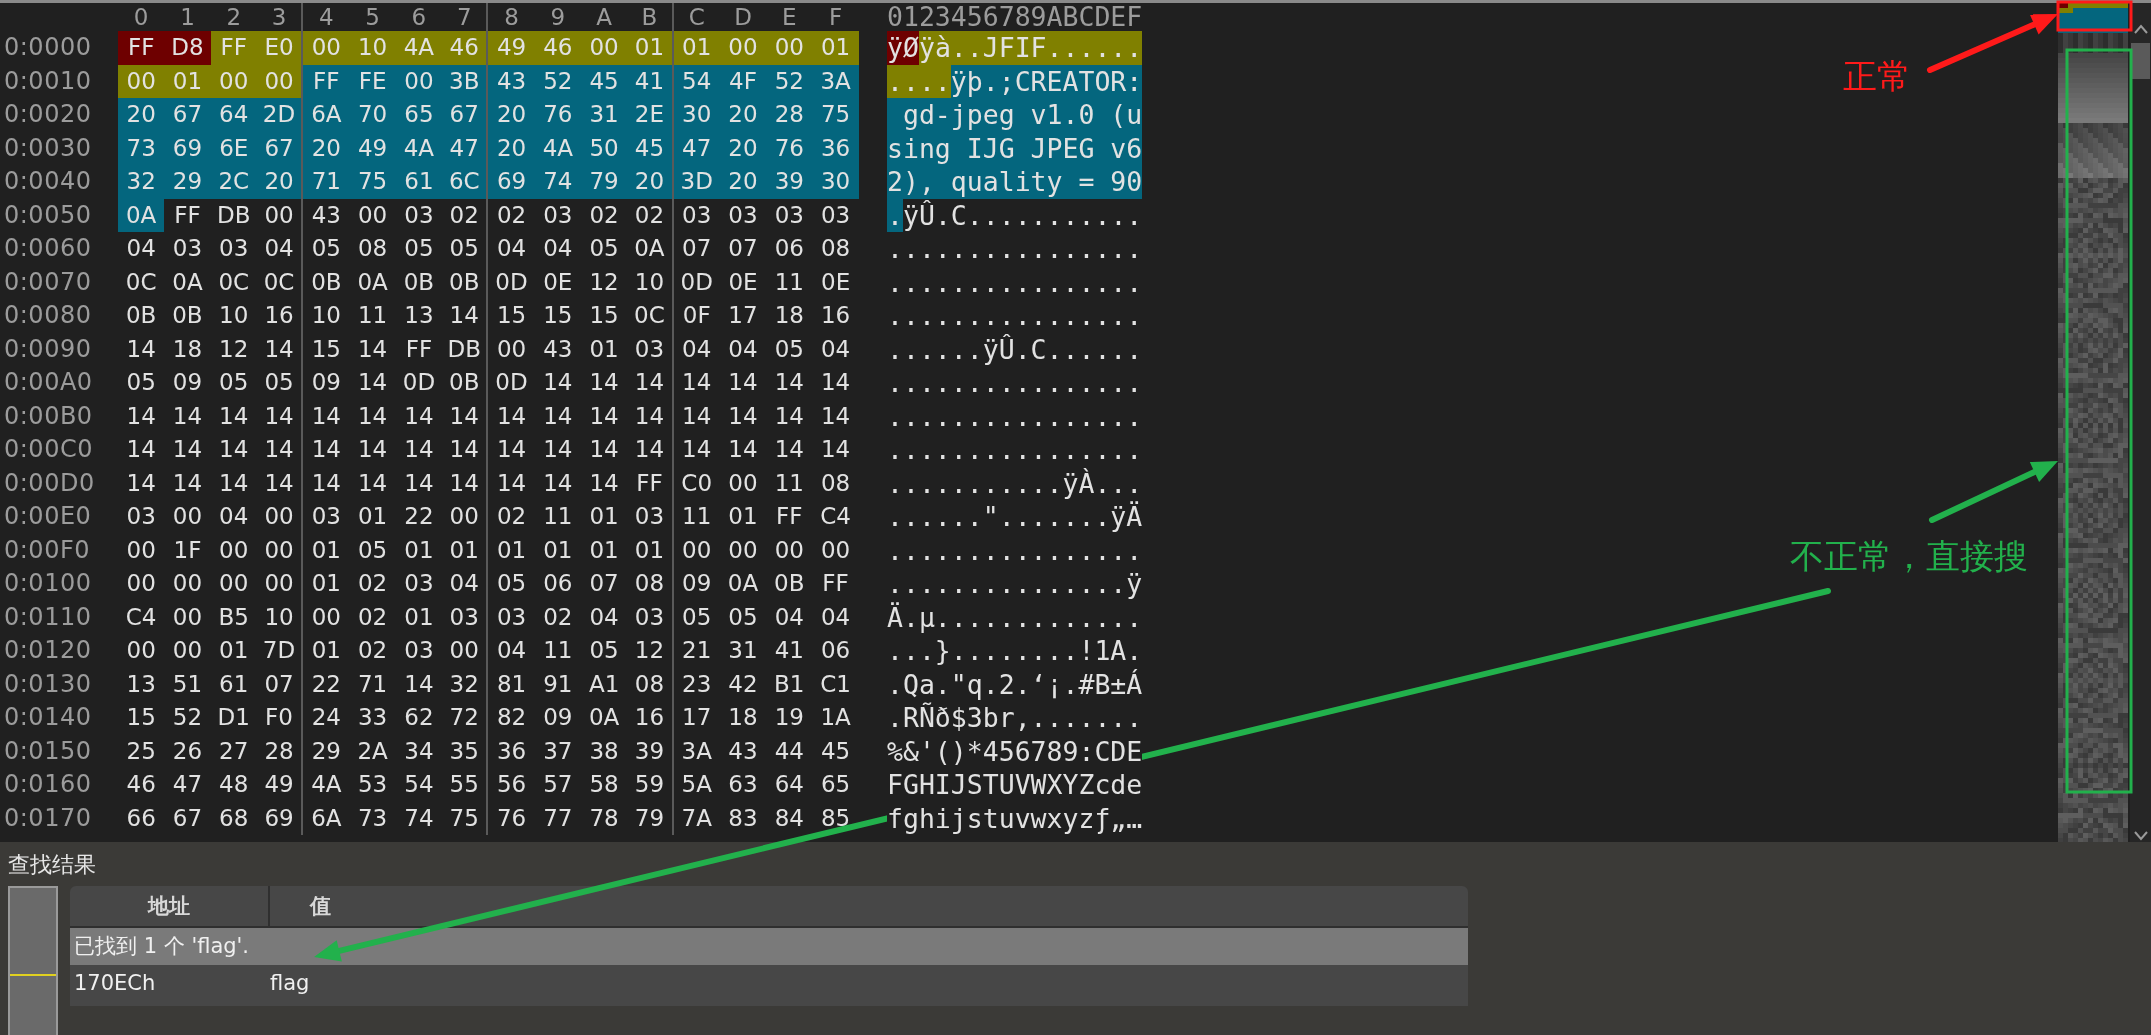 The image size is (2151, 1035). What do you see at coordinates (48, 382) in the screenshot?
I see `row-offset: 0:00A0` at bounding box center [48, 382].